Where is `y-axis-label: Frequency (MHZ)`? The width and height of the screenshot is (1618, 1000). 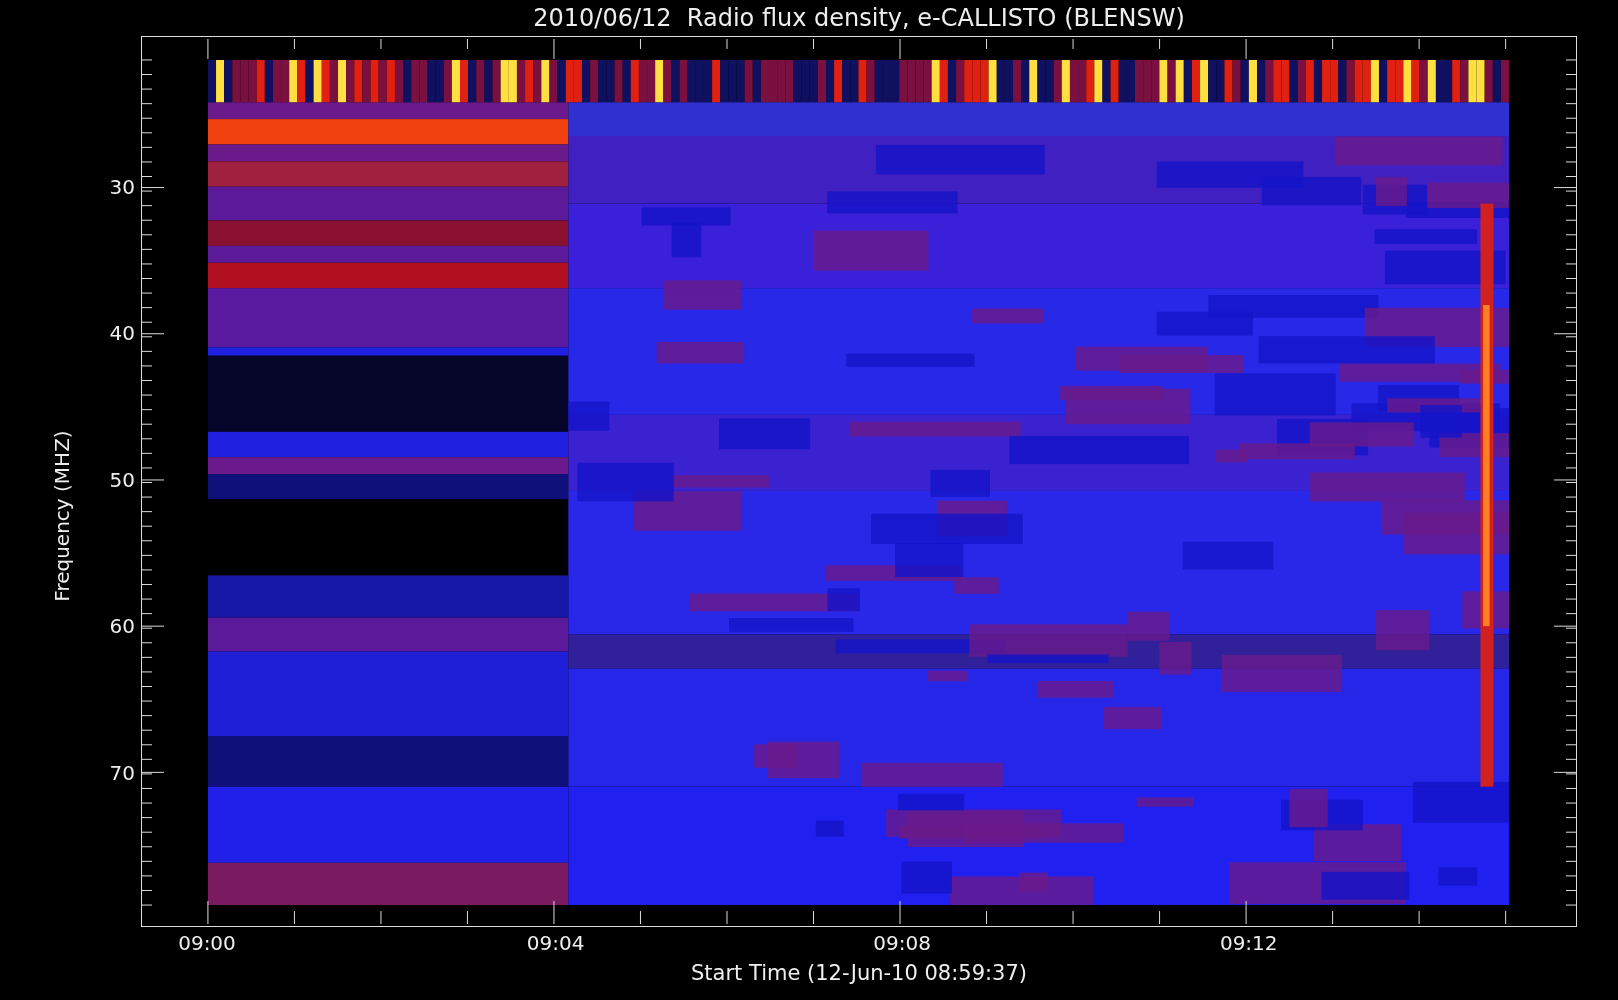
y-axis-label: Frequency (MHZ) is located at coordinates (62, 516).